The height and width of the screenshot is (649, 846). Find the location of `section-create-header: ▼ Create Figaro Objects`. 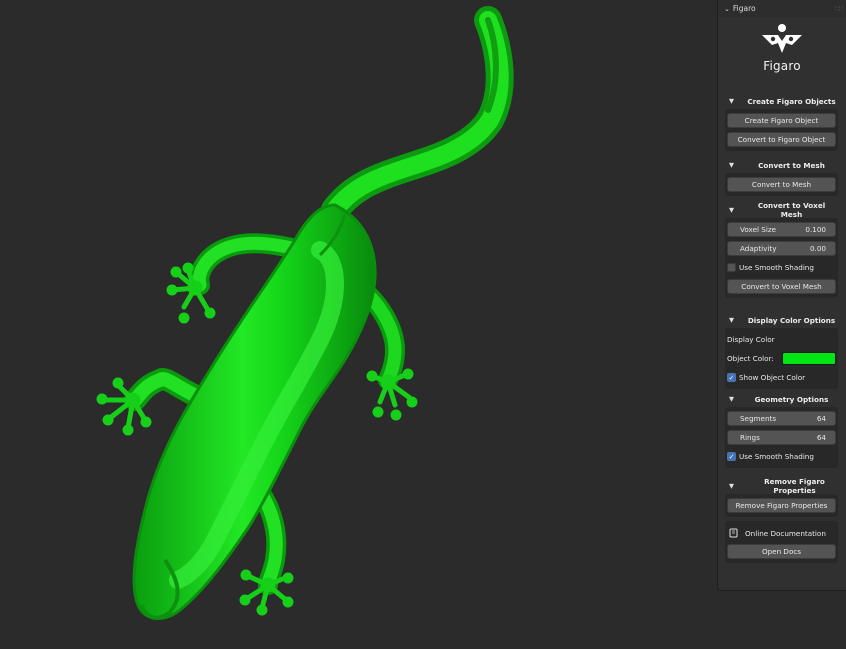

section-create-header: ▼ Create Figaro Objects is located at coordinates (782, 101).